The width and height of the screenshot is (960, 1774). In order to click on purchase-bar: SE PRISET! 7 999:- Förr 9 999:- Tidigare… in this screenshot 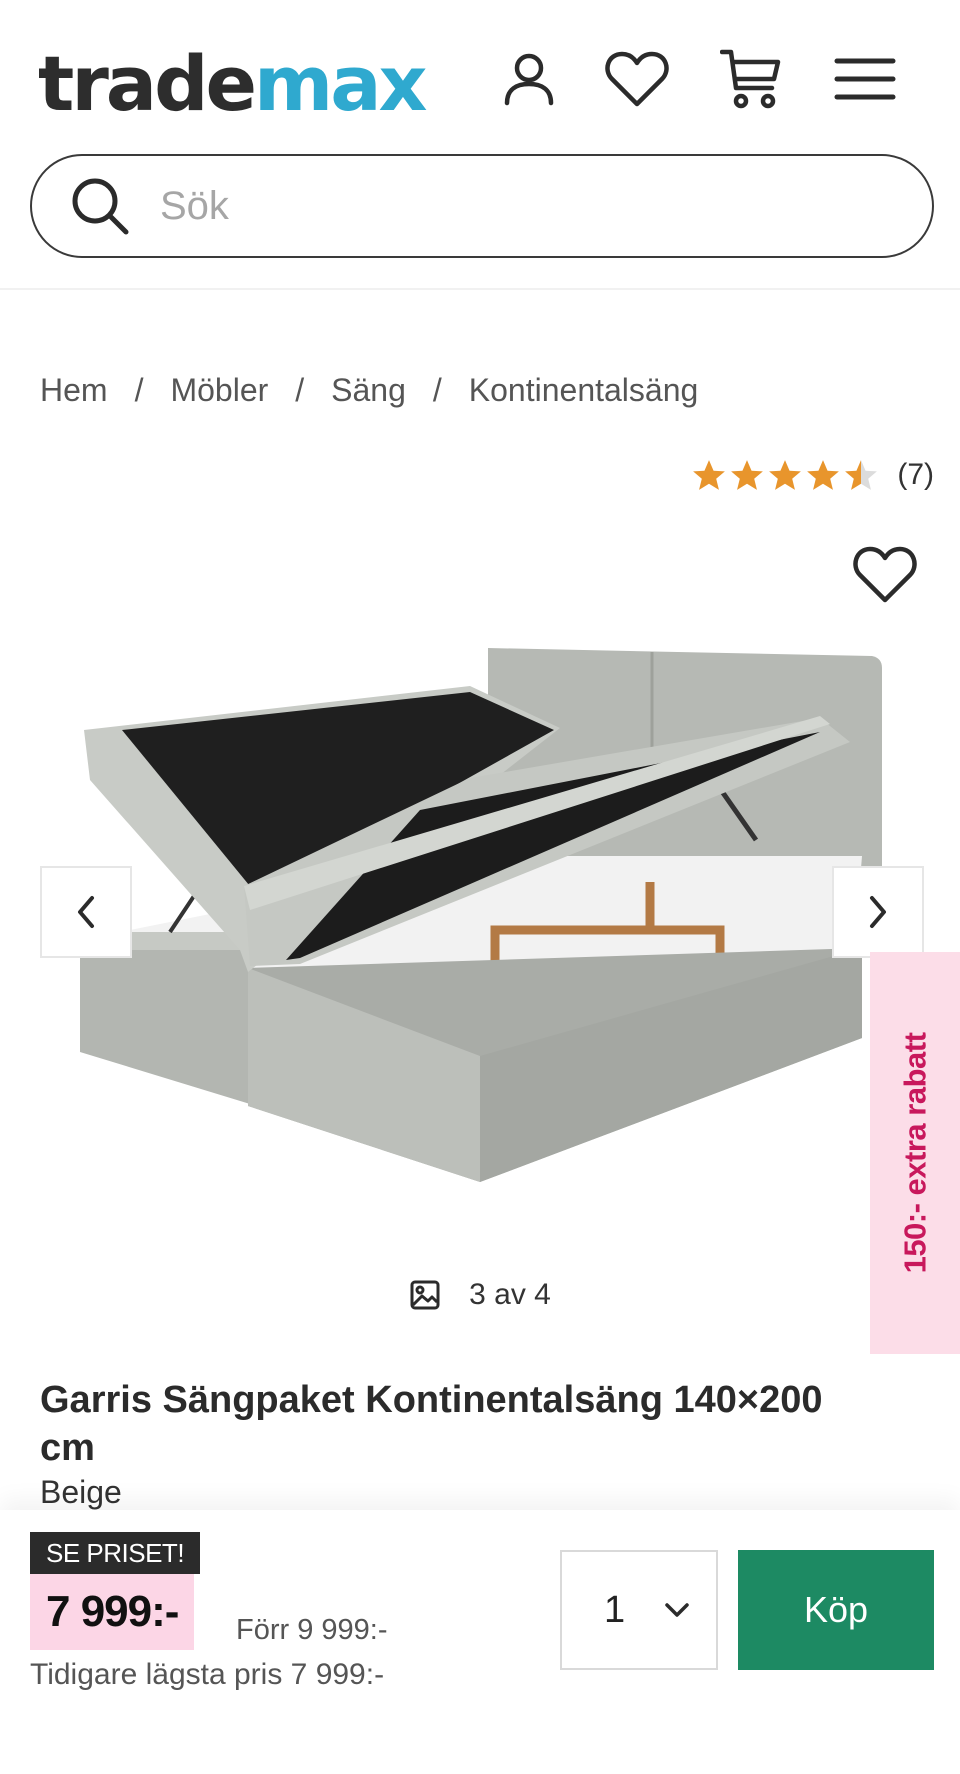, I will do `click(480, 1642)`.